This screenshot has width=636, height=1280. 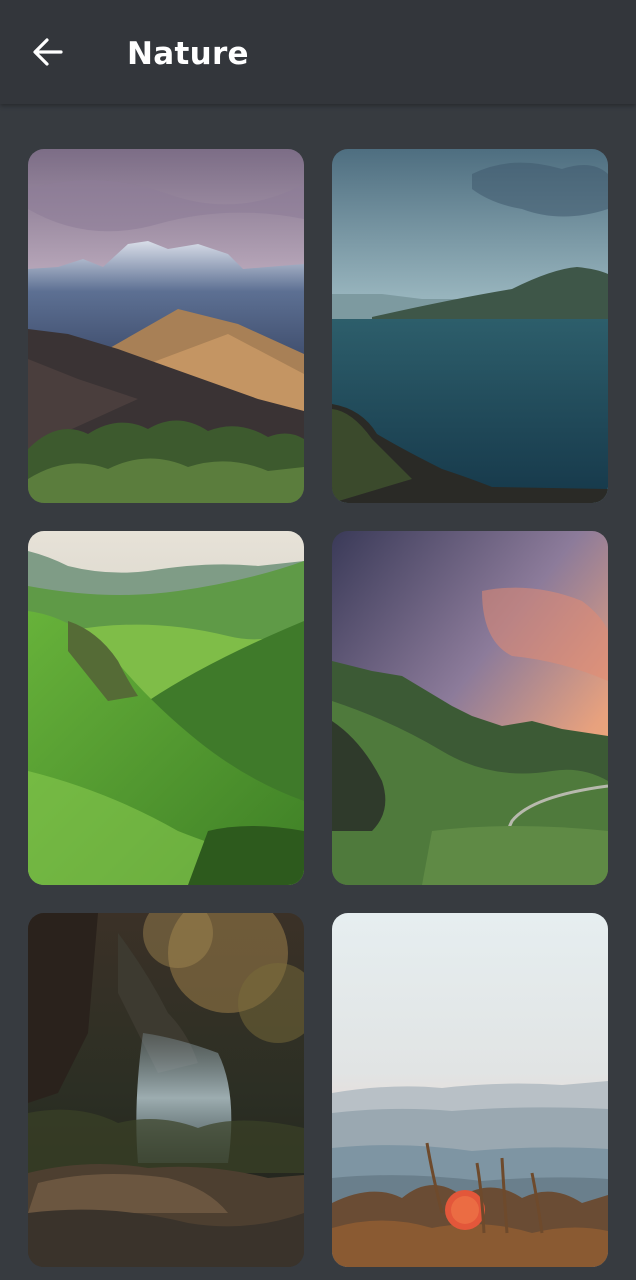 I want to click on valley-image, so click(x=166, y=708).